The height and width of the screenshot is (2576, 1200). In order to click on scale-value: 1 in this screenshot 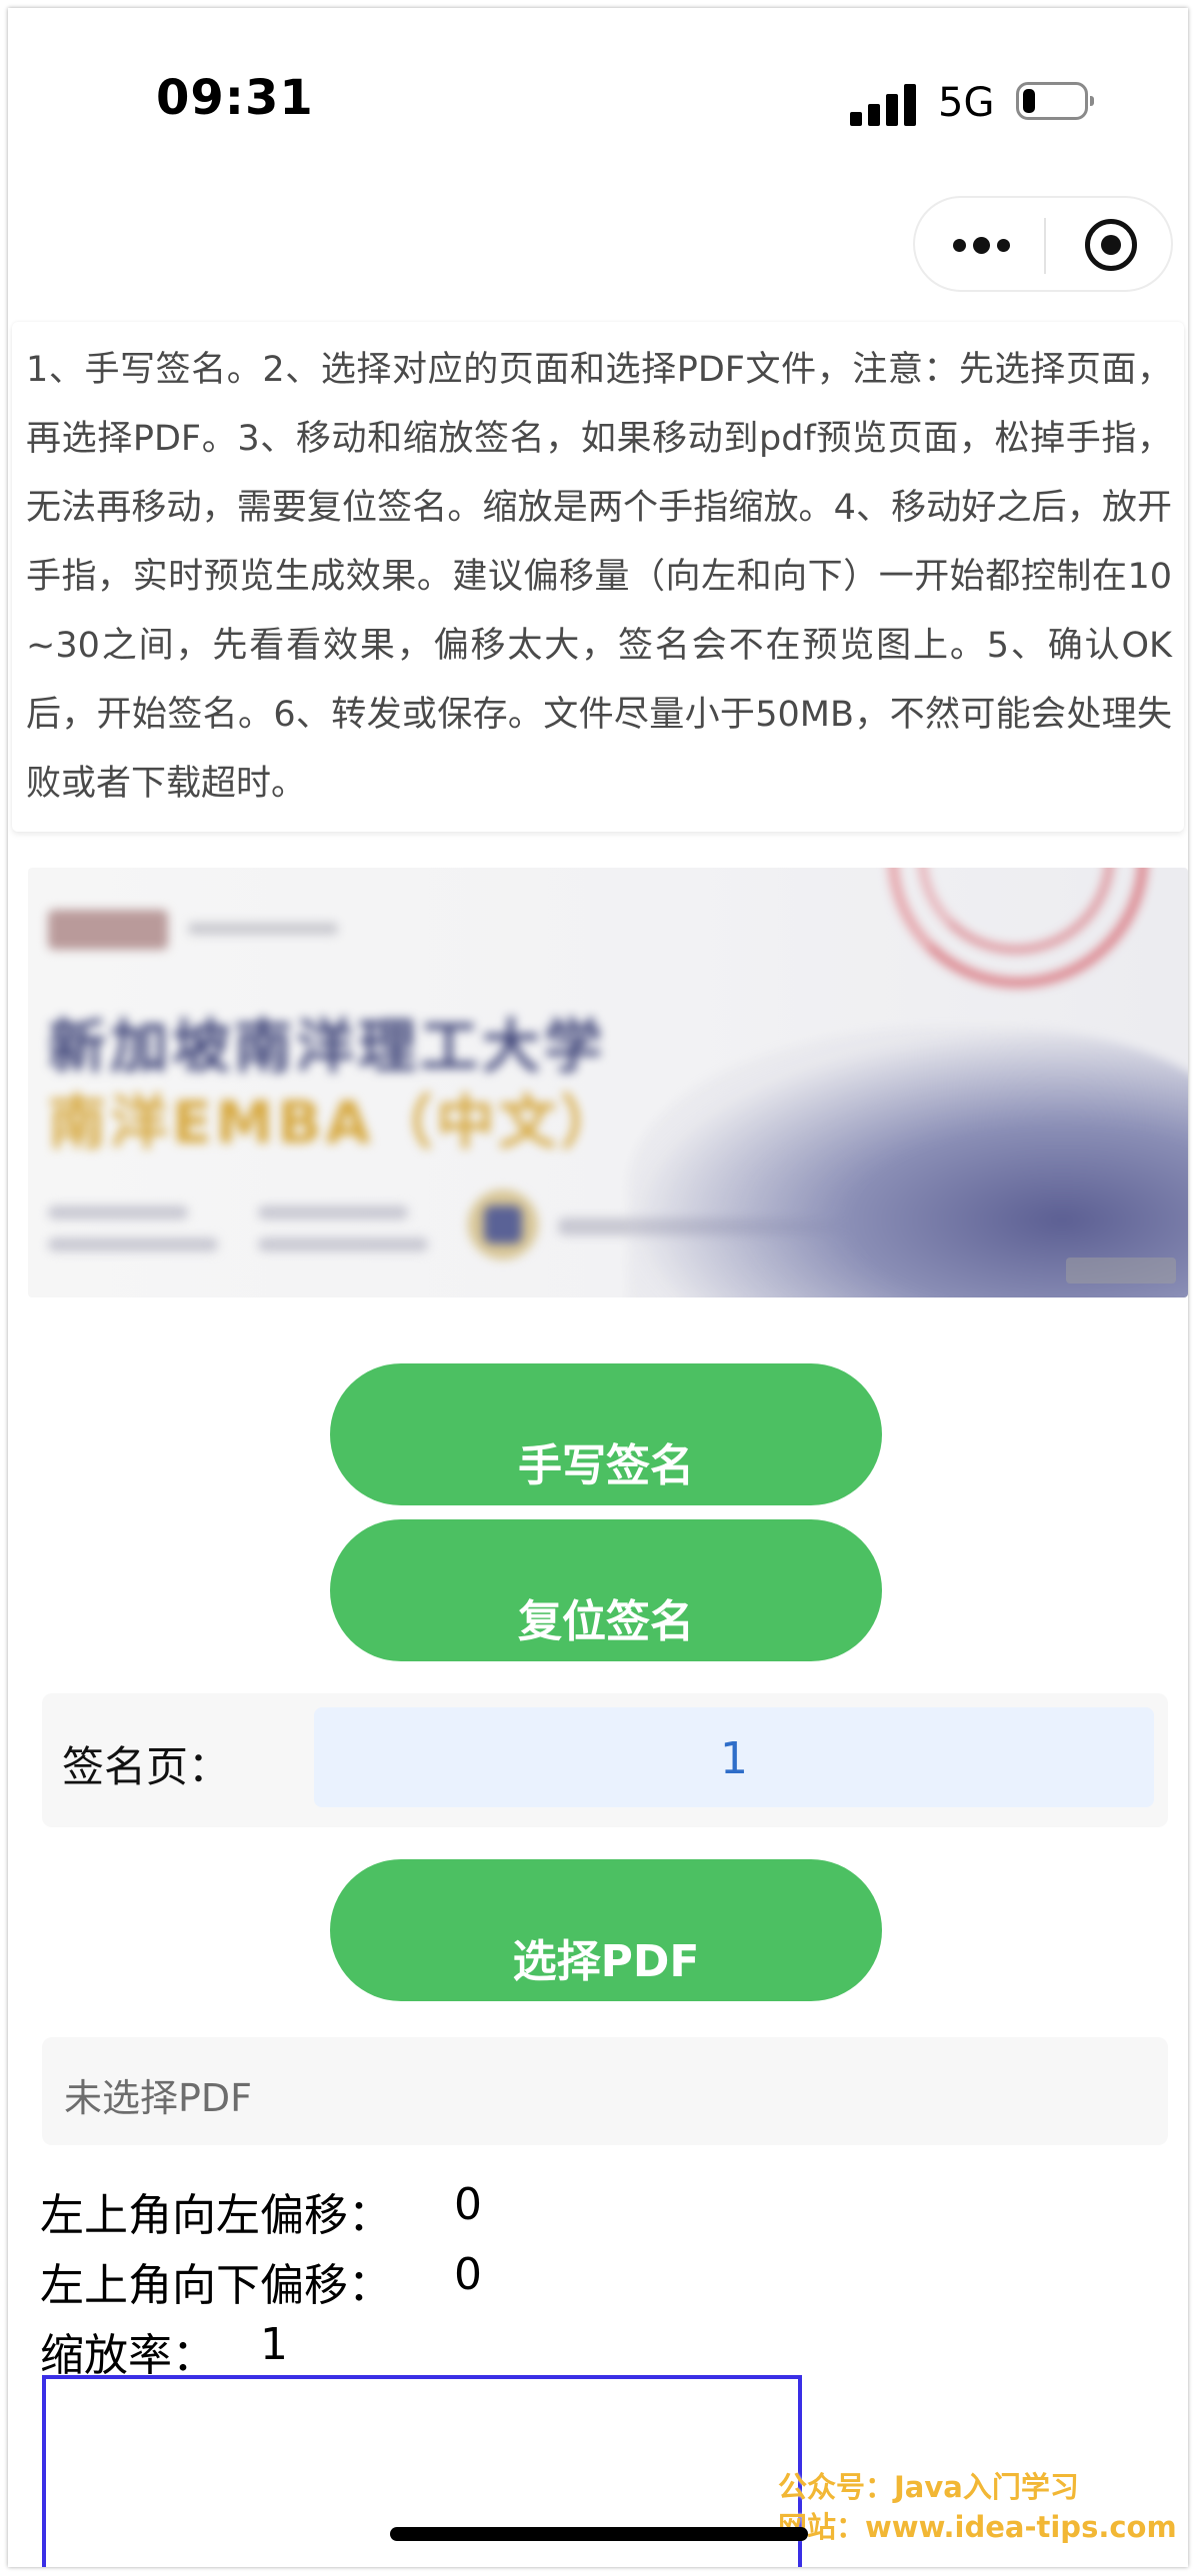, I will do `click(274, 2345)`.